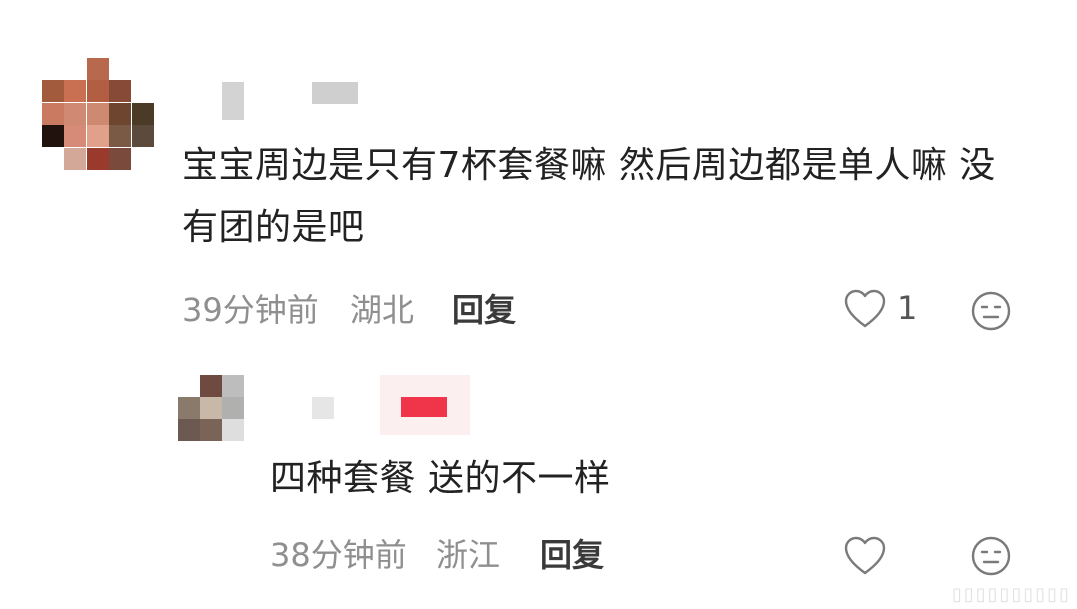 The image size is (1077, 609). I want to click on reply-like-button, so click(866, 557).